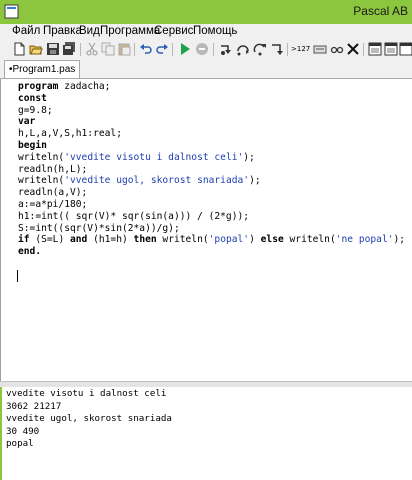 The height and width of the screenshot is (480, 412). I want to click on code-token: readln(h,L);, so click(53, 169).